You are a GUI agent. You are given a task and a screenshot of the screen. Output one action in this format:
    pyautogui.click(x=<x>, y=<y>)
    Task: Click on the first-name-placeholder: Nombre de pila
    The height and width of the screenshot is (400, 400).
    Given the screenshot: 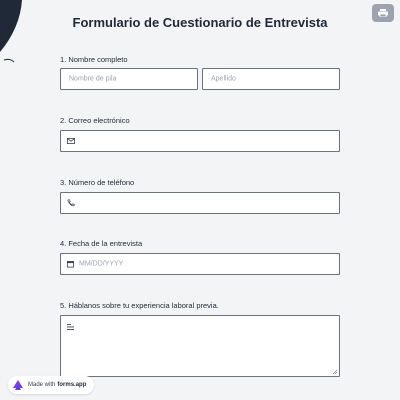 What is the action you would take?
    pyautogui.click(x=93, y=79)
    